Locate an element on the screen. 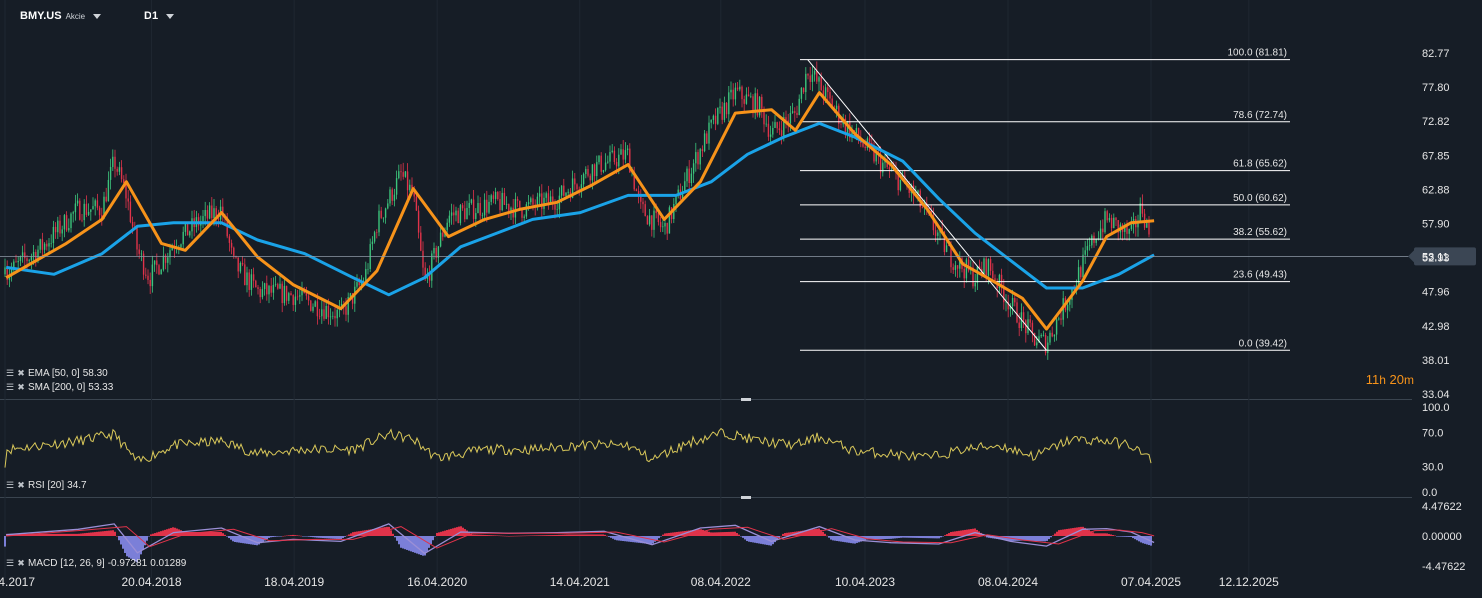  price-axis-tick: 77.80 is located at coordinates (1436, 88).